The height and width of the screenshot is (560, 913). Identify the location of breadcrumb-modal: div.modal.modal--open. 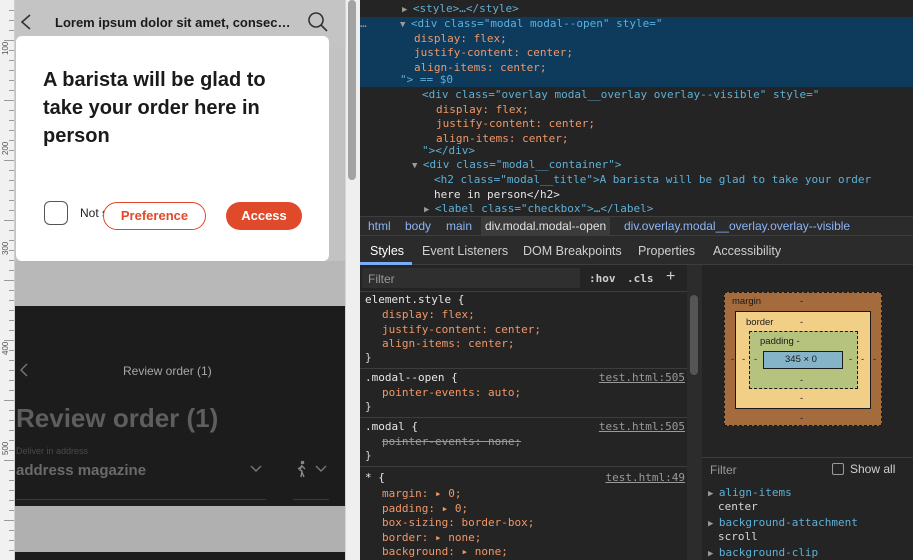
(546, 226).